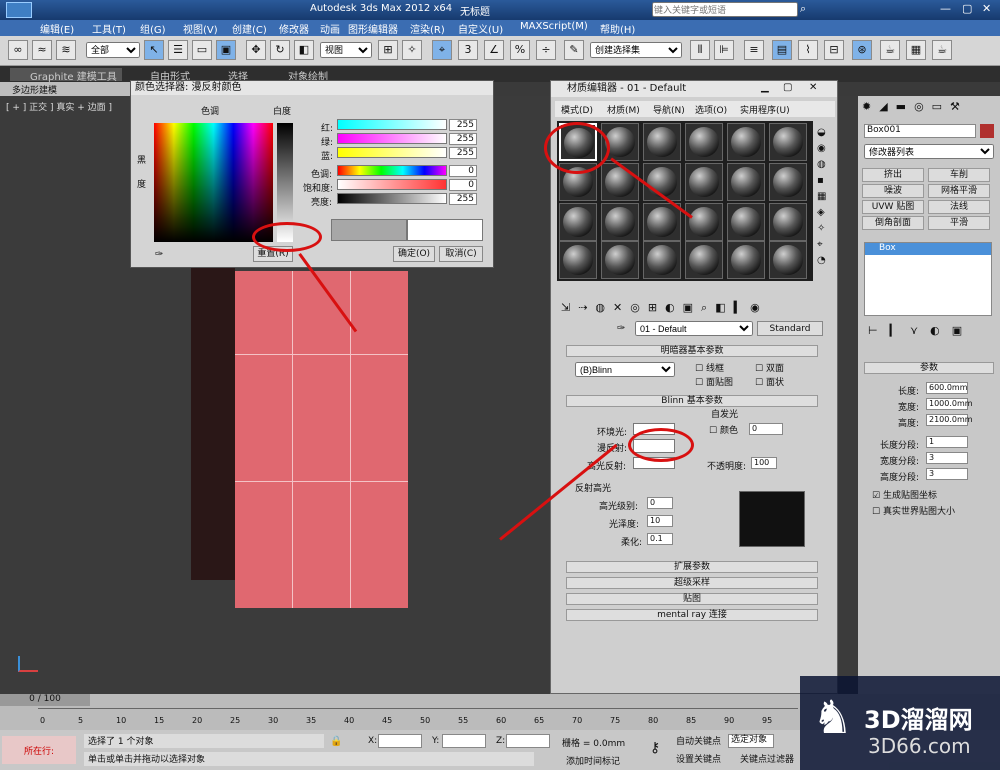 This screenshot has height=770, width=1000. What do you see at coordinates (986, 8) in the screenshot?
I see `close-icon: ✕` at bounding box center [986, 8].